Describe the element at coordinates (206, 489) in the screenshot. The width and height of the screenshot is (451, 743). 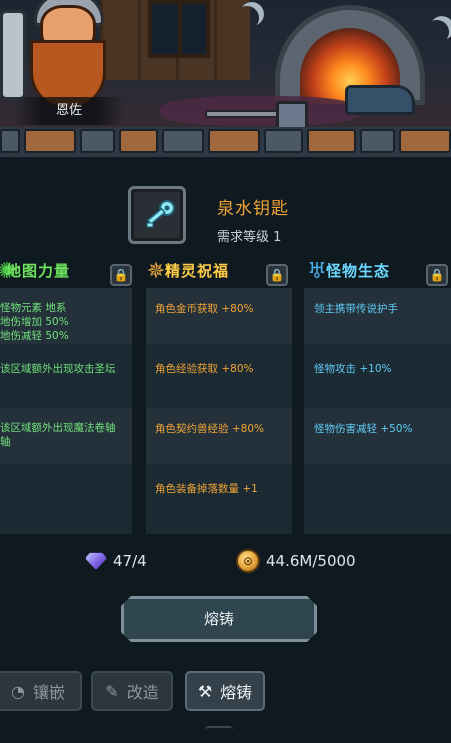
I see `effect-text: 角色装备掉落数量 +1` at that location.